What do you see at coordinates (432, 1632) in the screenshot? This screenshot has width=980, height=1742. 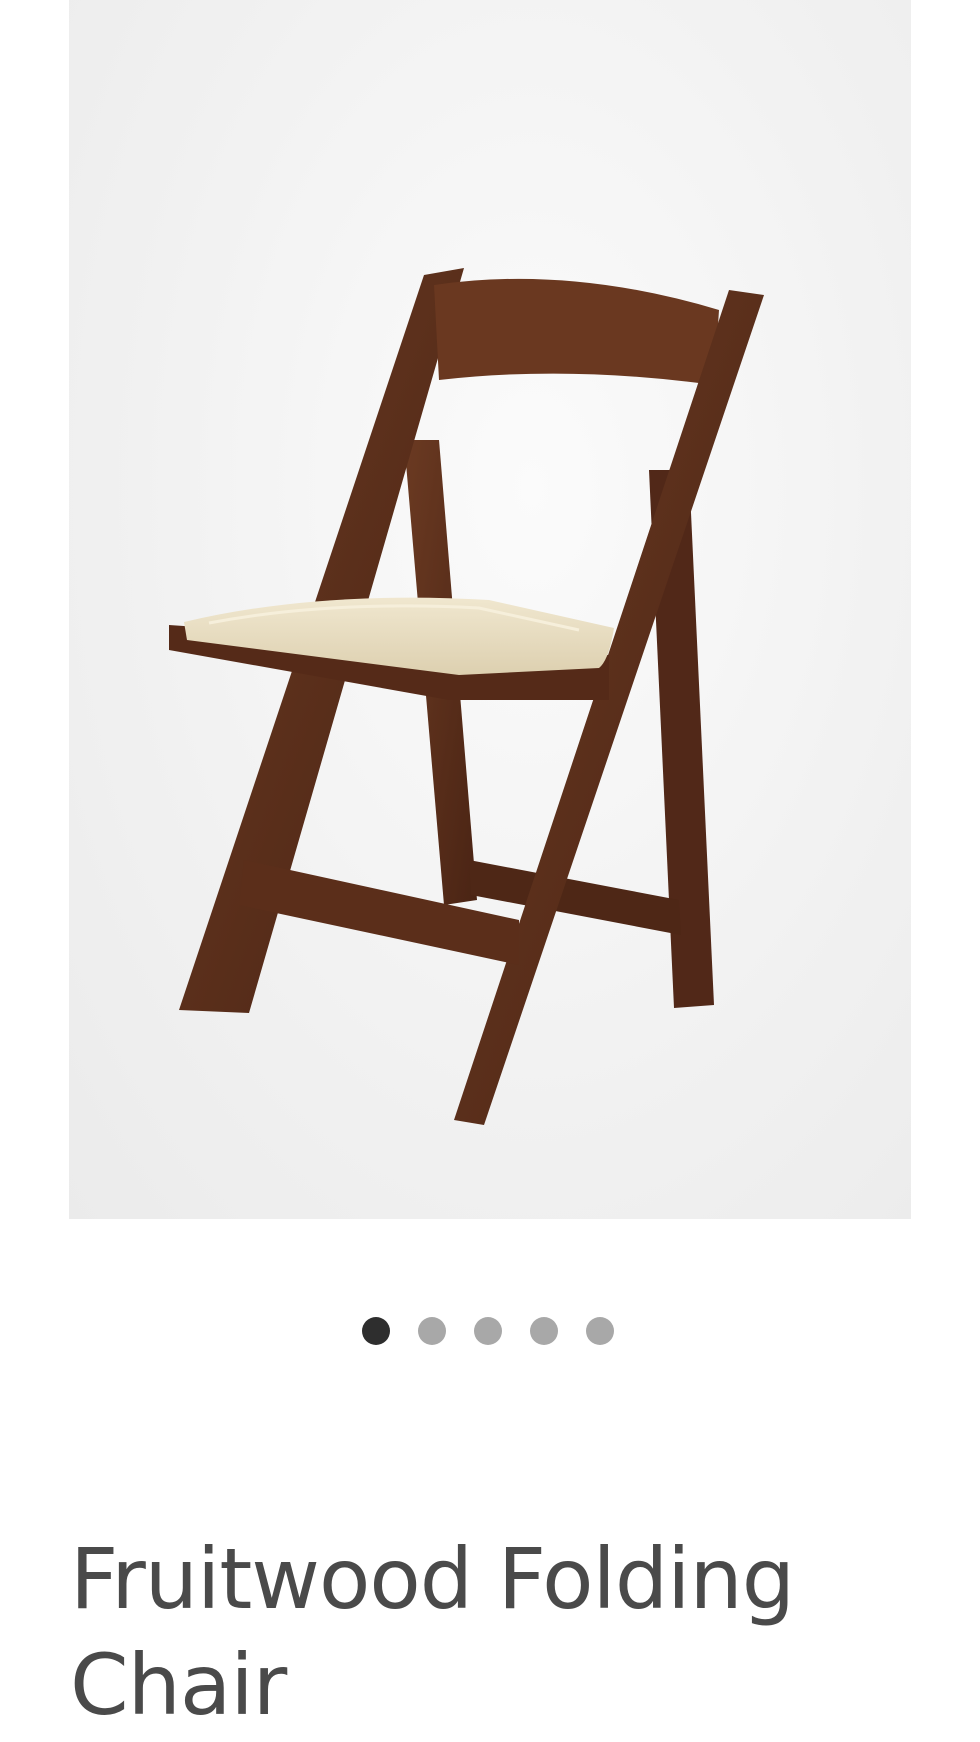 I see `product-title: Fruitwood Folding Chair` at bounding box center [432, 1632].